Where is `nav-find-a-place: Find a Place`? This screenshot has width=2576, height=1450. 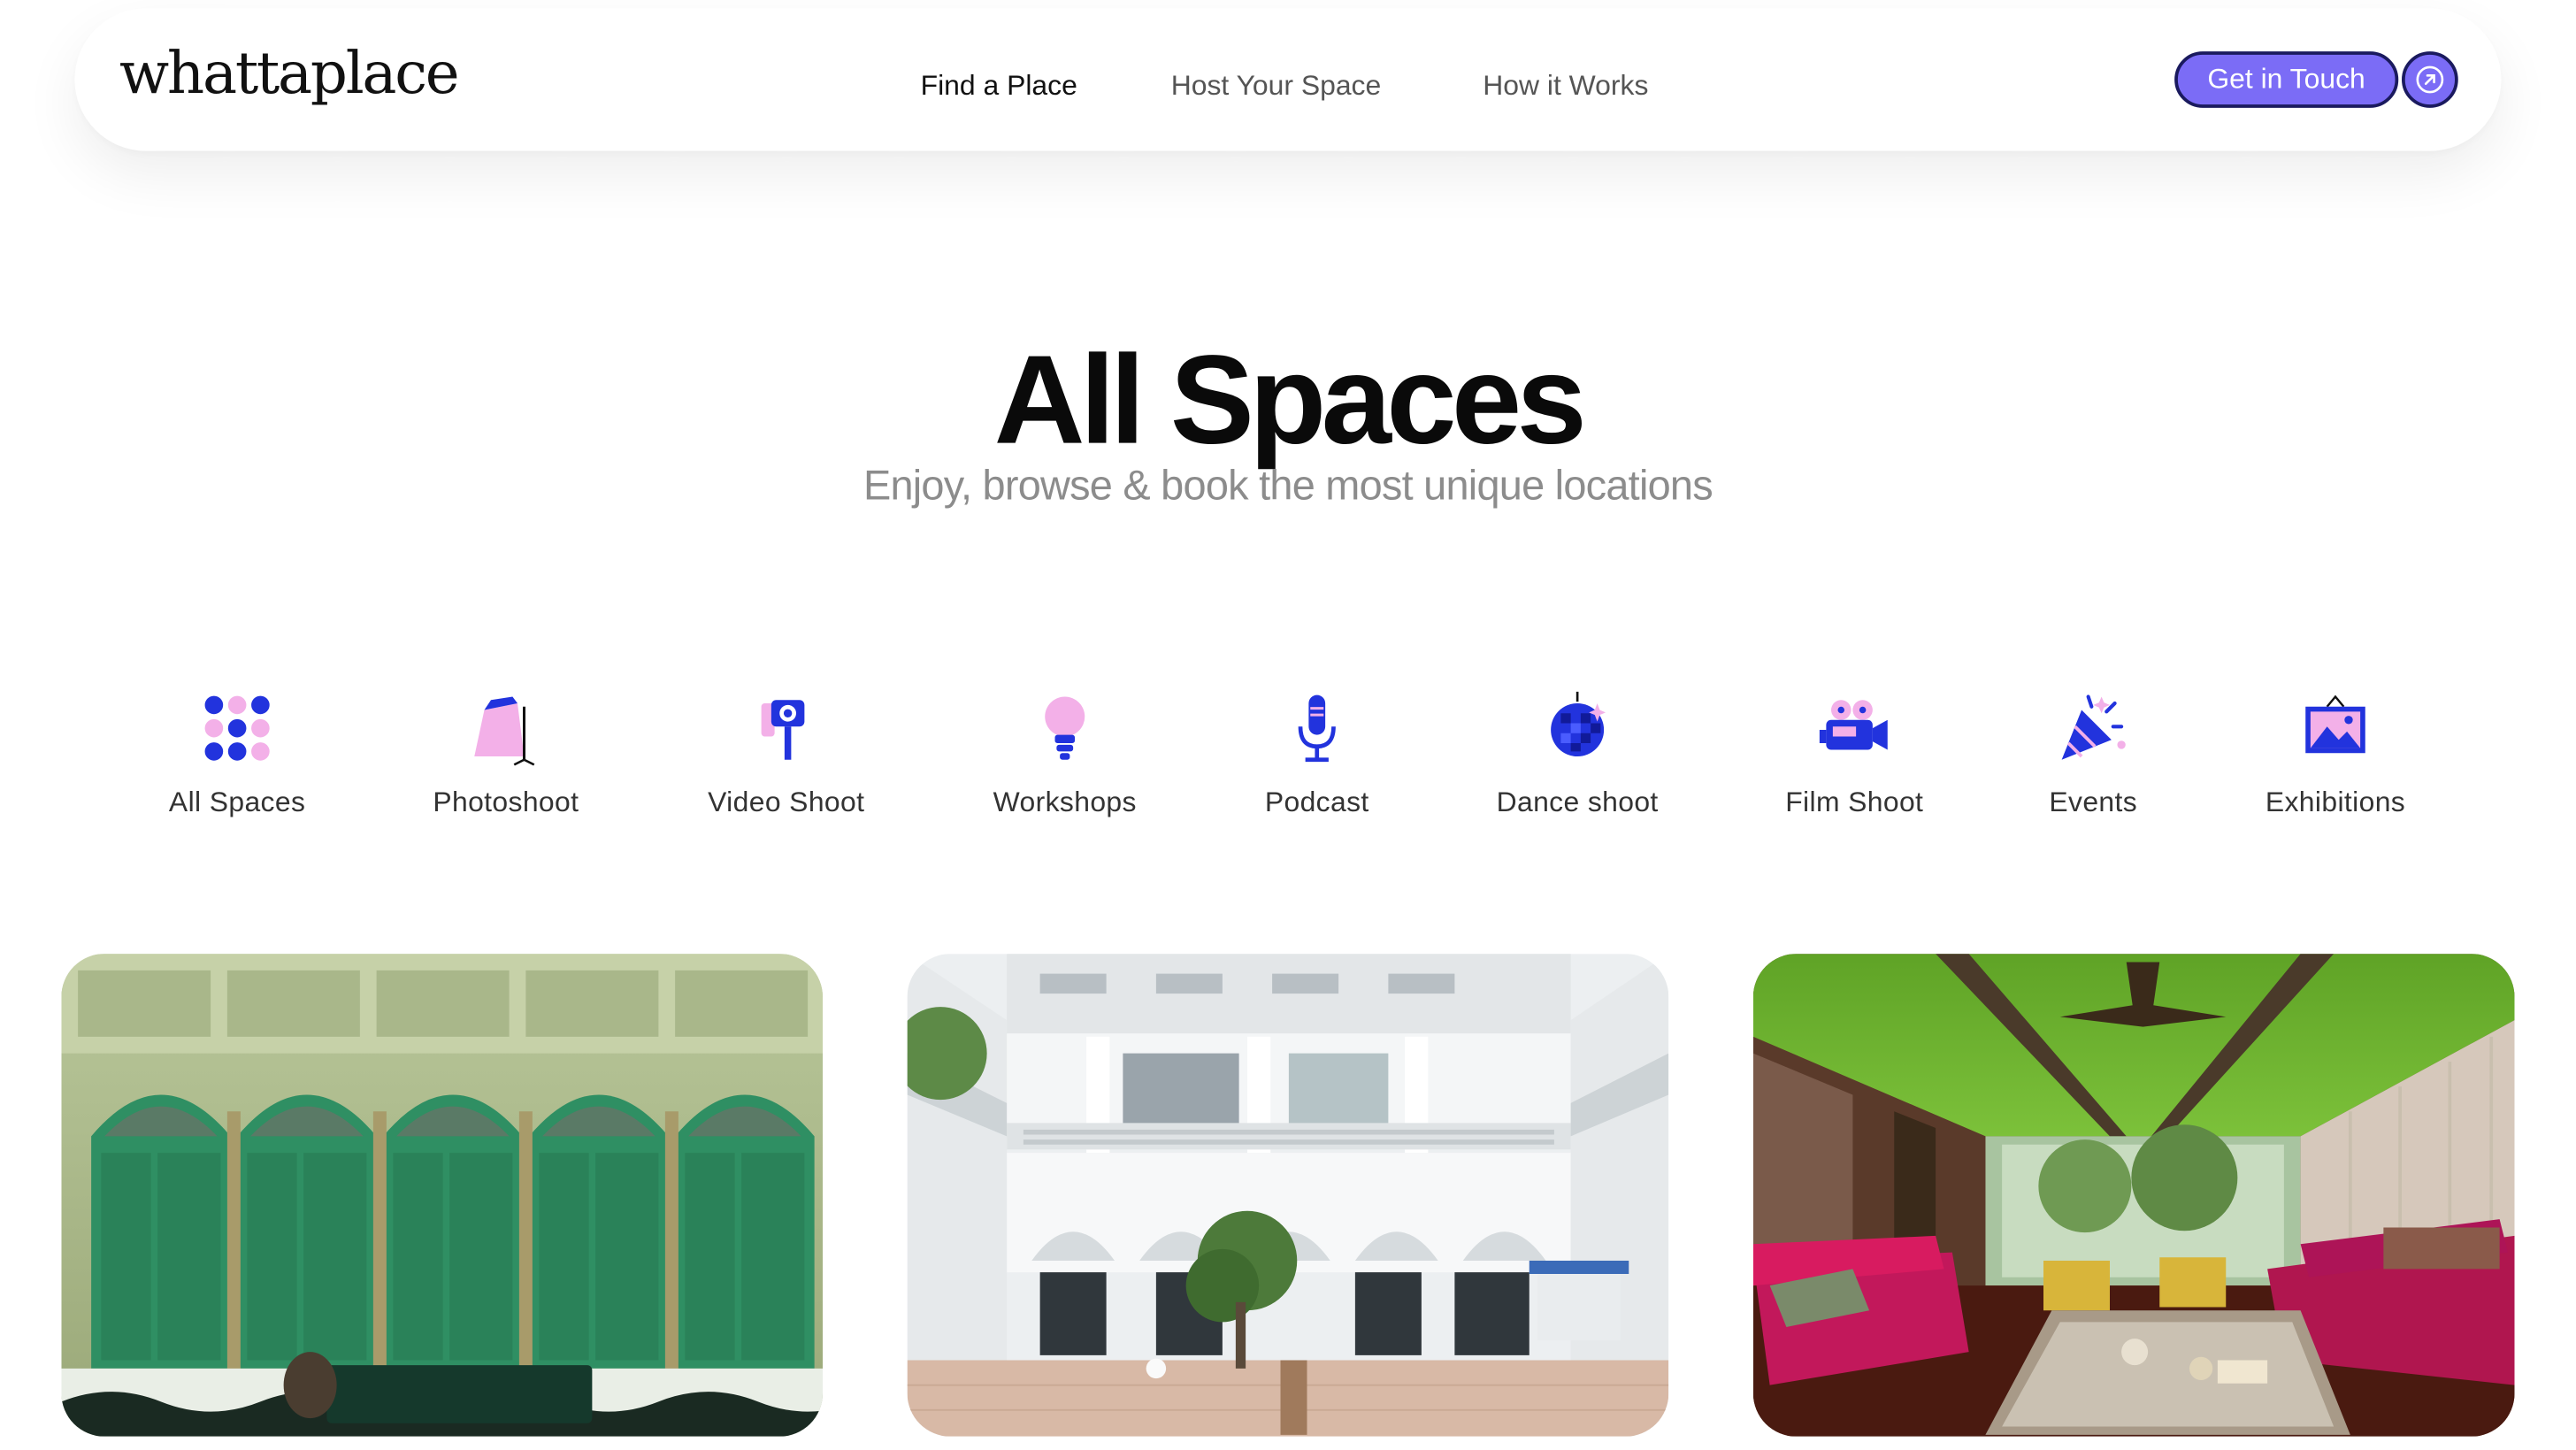
nav-find-a-place: Find a Place is located at coordinates (999, 87).